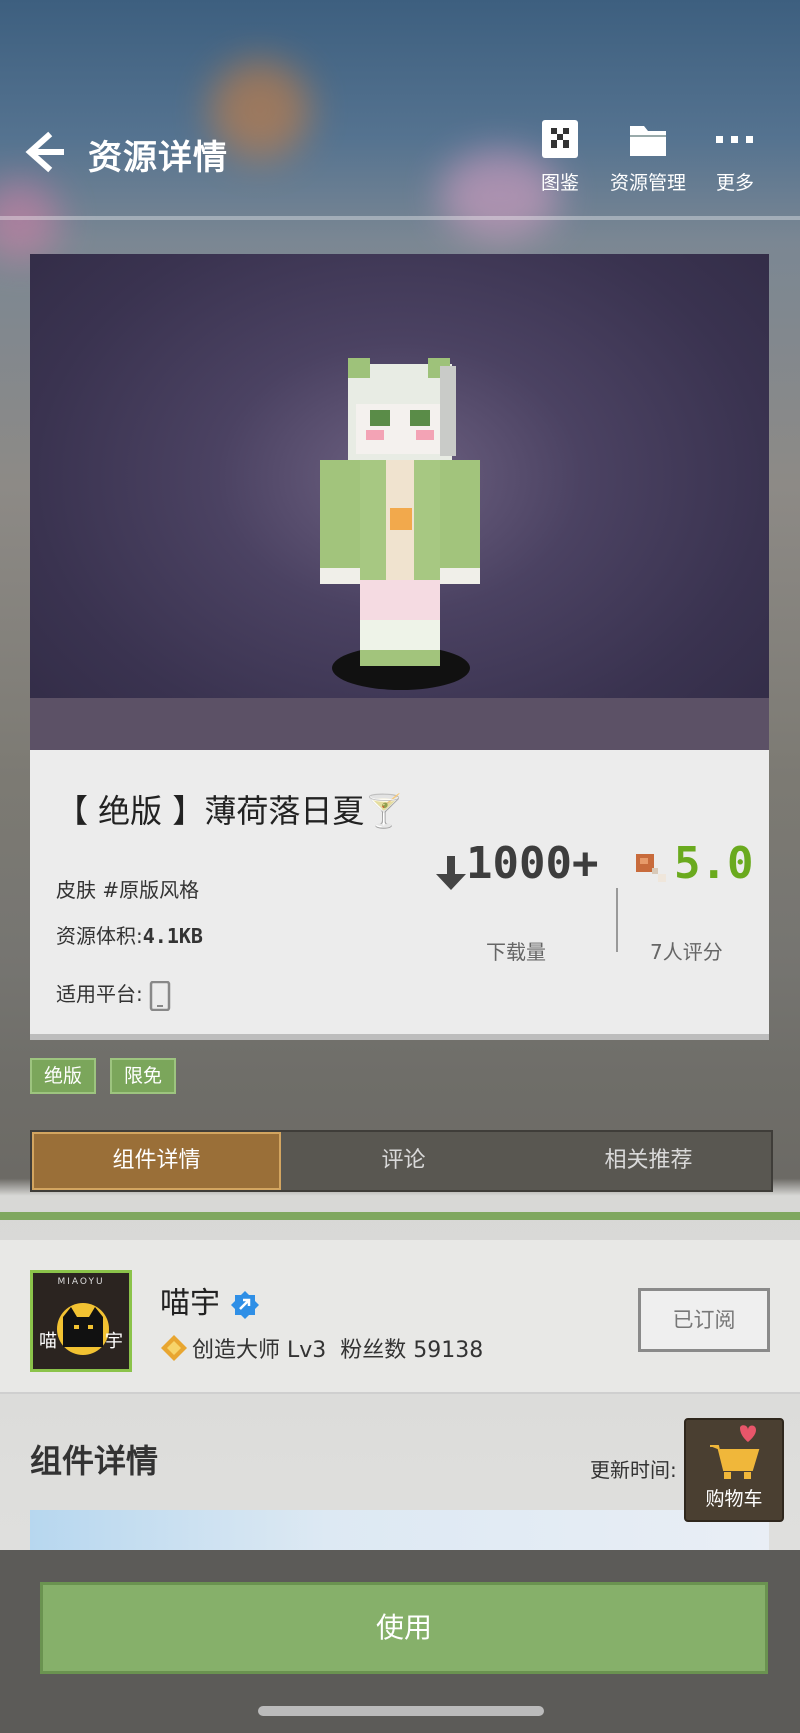  I want to click on author-avatar: MIAOYU 喵 宇, so click(81, 1321).